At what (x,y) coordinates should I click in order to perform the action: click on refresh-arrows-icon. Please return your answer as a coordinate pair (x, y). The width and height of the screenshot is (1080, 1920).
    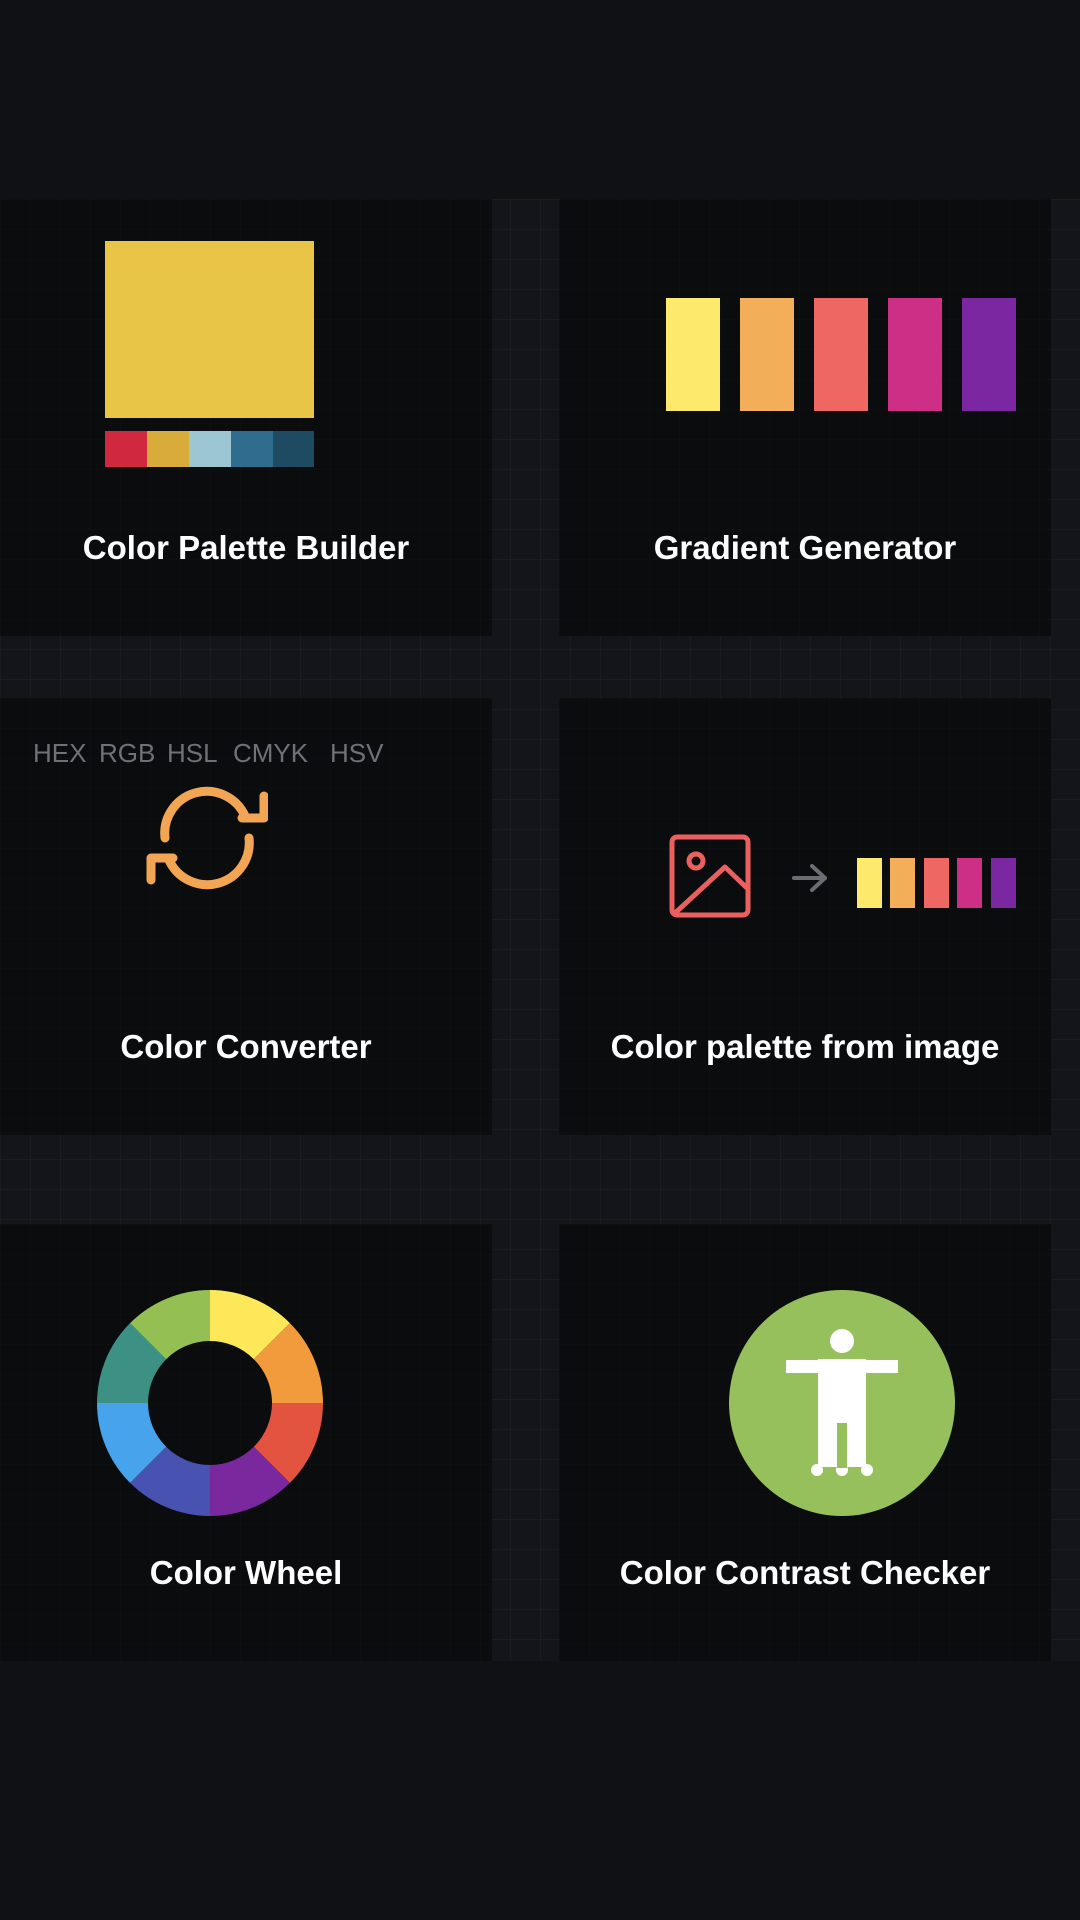
    Looking at the image, I should click on (207, 838).